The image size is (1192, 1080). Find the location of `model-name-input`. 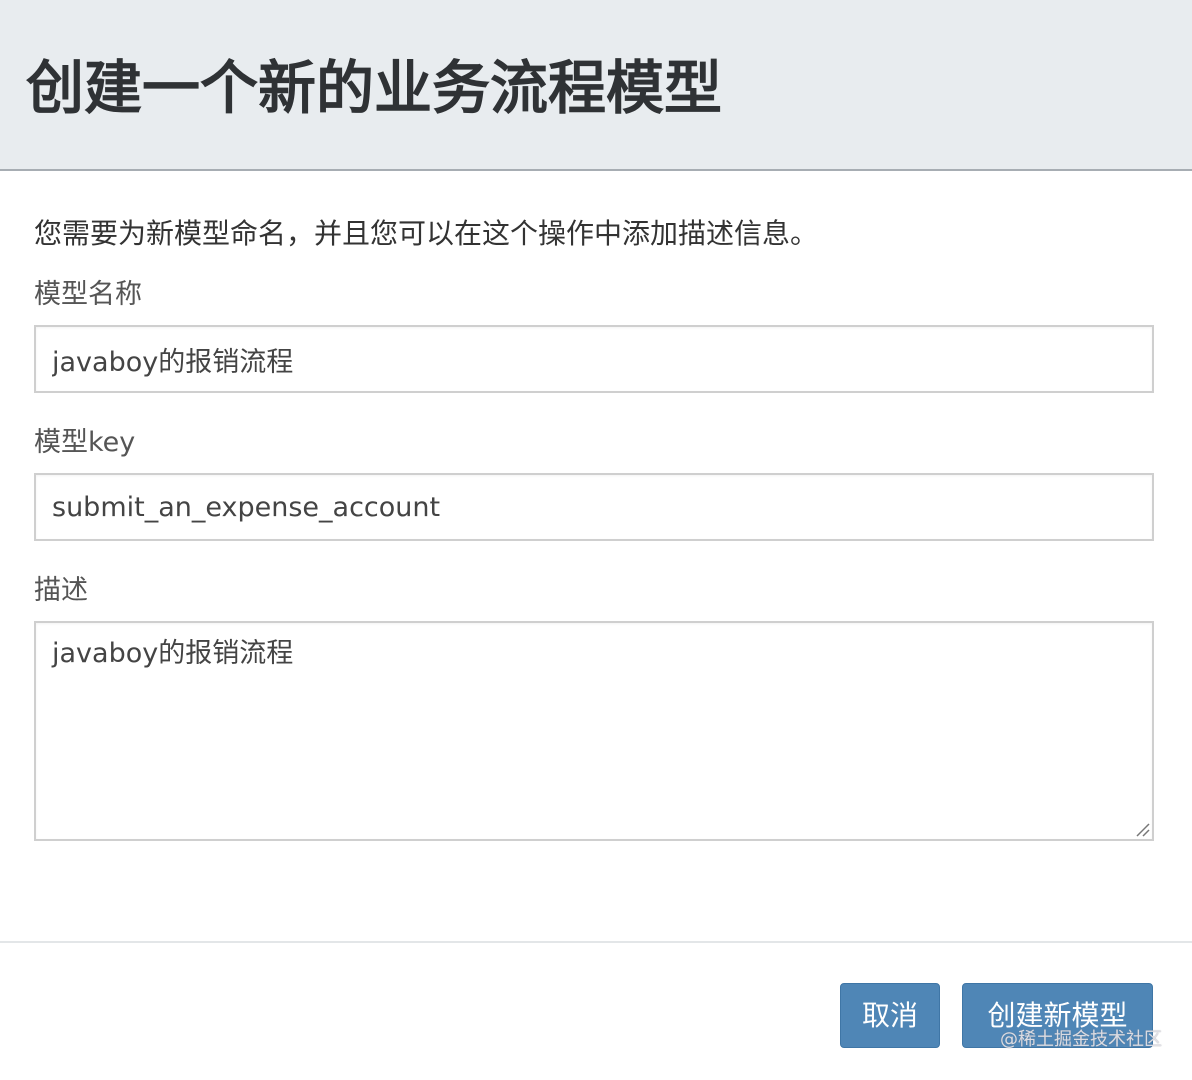

model-name-input is located at coordinates (594, 359).